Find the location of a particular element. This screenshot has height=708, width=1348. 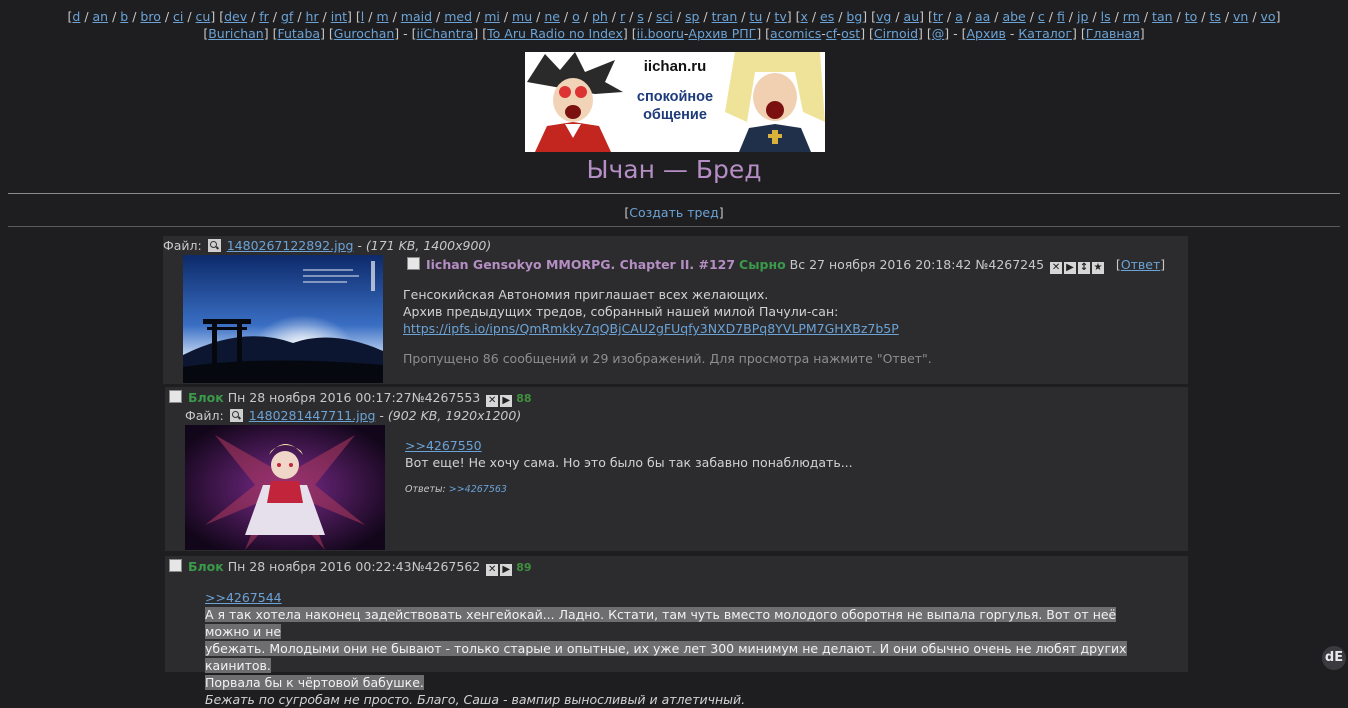

site-link: Gurochan is located at coordinates (364, 33).